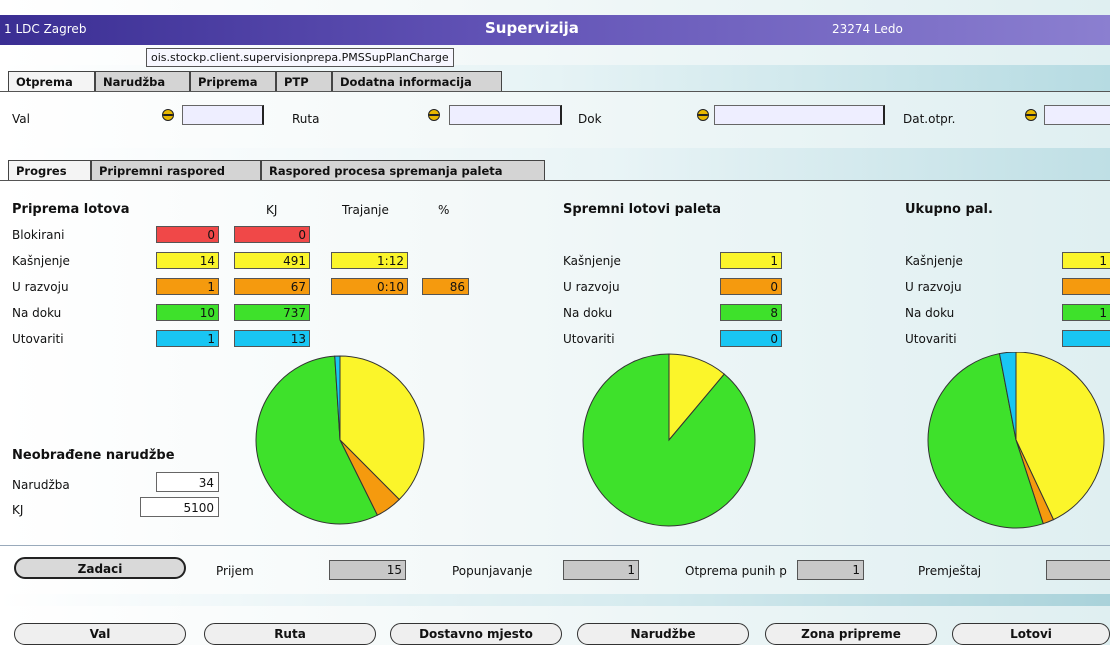 Image resolution: width=1110 pixels, height=645 pixels. I want to click on ukupno-utovariti-value, so click(1086, 338).